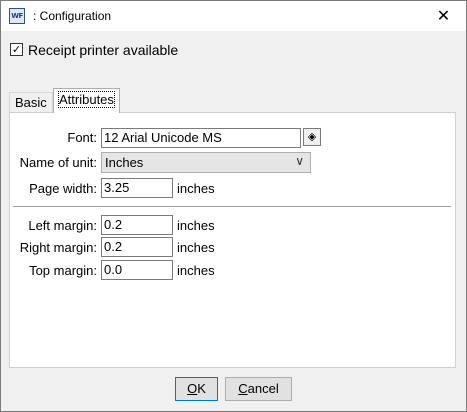 This screenshot has height=412, width=467. I want to click on chevron-down-icon: ∨, so click(299, 161).